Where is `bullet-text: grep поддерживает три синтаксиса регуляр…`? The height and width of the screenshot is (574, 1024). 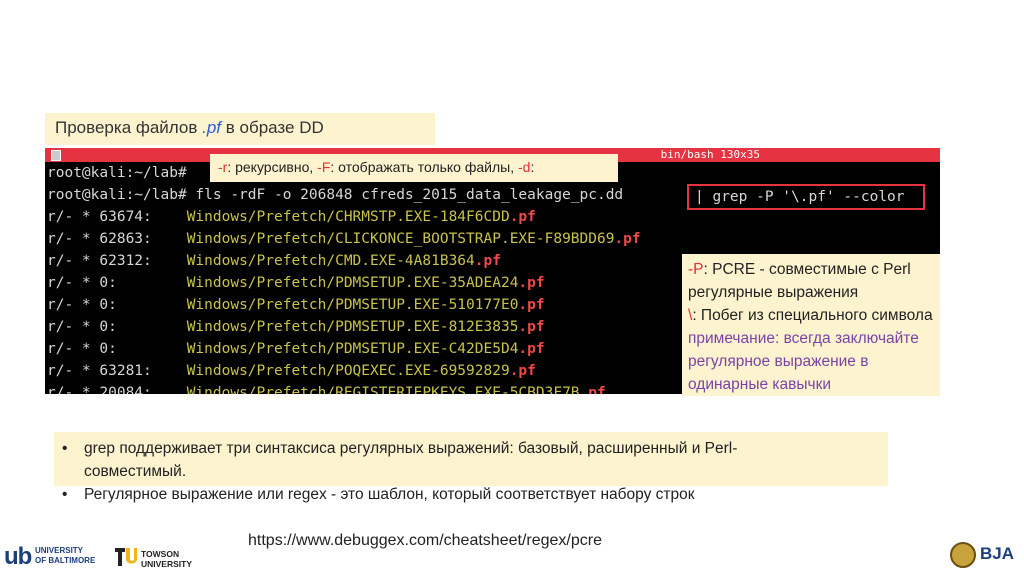
bullet-text: grep поддерживает три синтаксиса регуляр… is located at coordinates (411, 448).